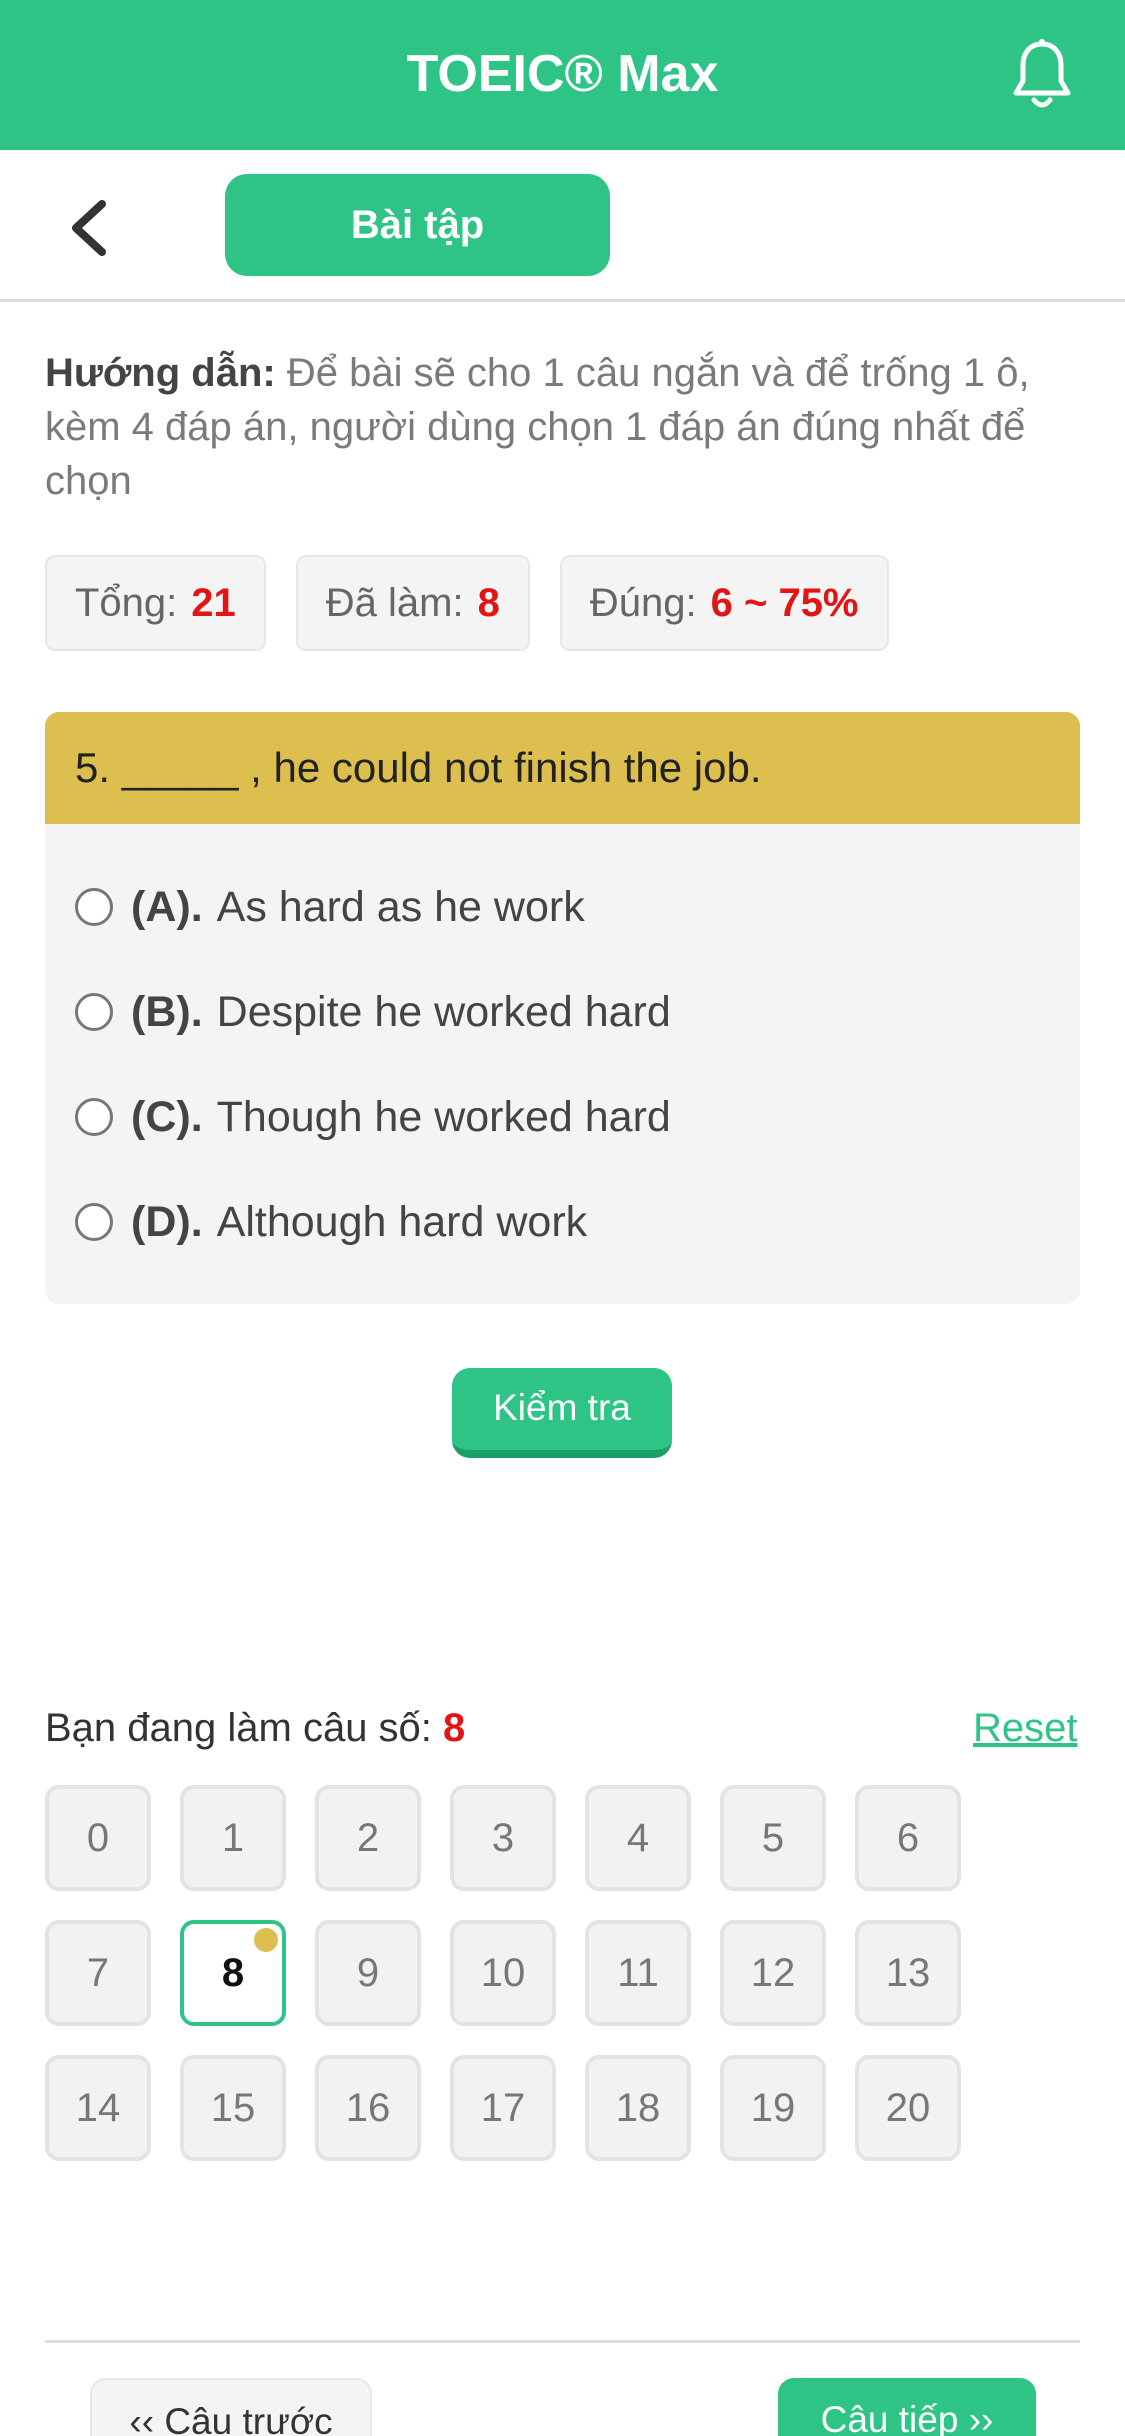  What do you see at coordinates (773, 1838) in the screenshot?
I see `question-number-cell: 5` at bounding box center [773, 1838].